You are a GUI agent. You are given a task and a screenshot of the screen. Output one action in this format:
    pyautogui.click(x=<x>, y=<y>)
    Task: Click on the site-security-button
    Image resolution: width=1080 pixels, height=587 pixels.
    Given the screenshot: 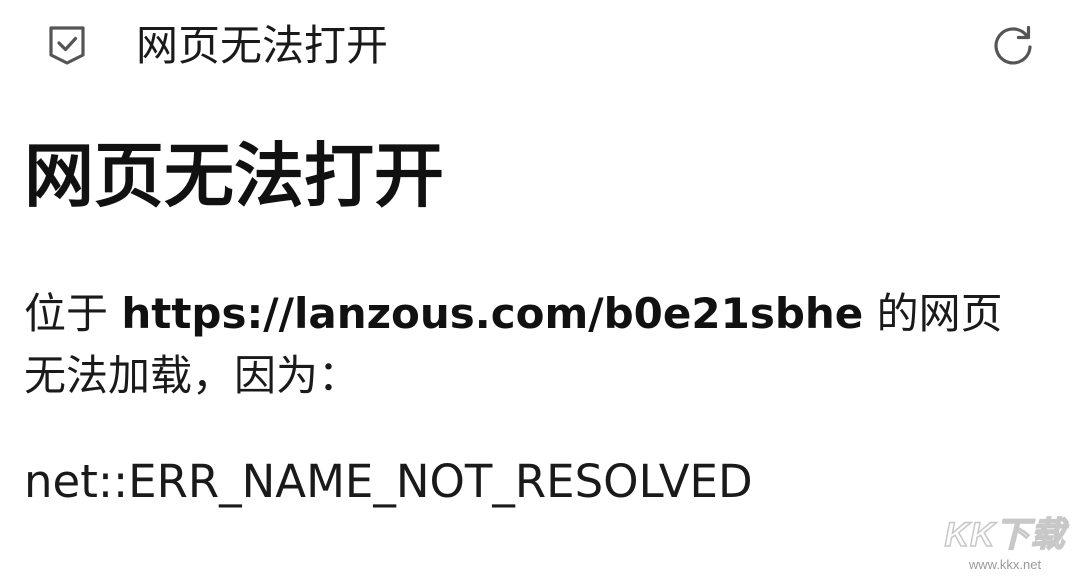 What is the action you would take?
    pyautogui.click(x=67, y=45)
    